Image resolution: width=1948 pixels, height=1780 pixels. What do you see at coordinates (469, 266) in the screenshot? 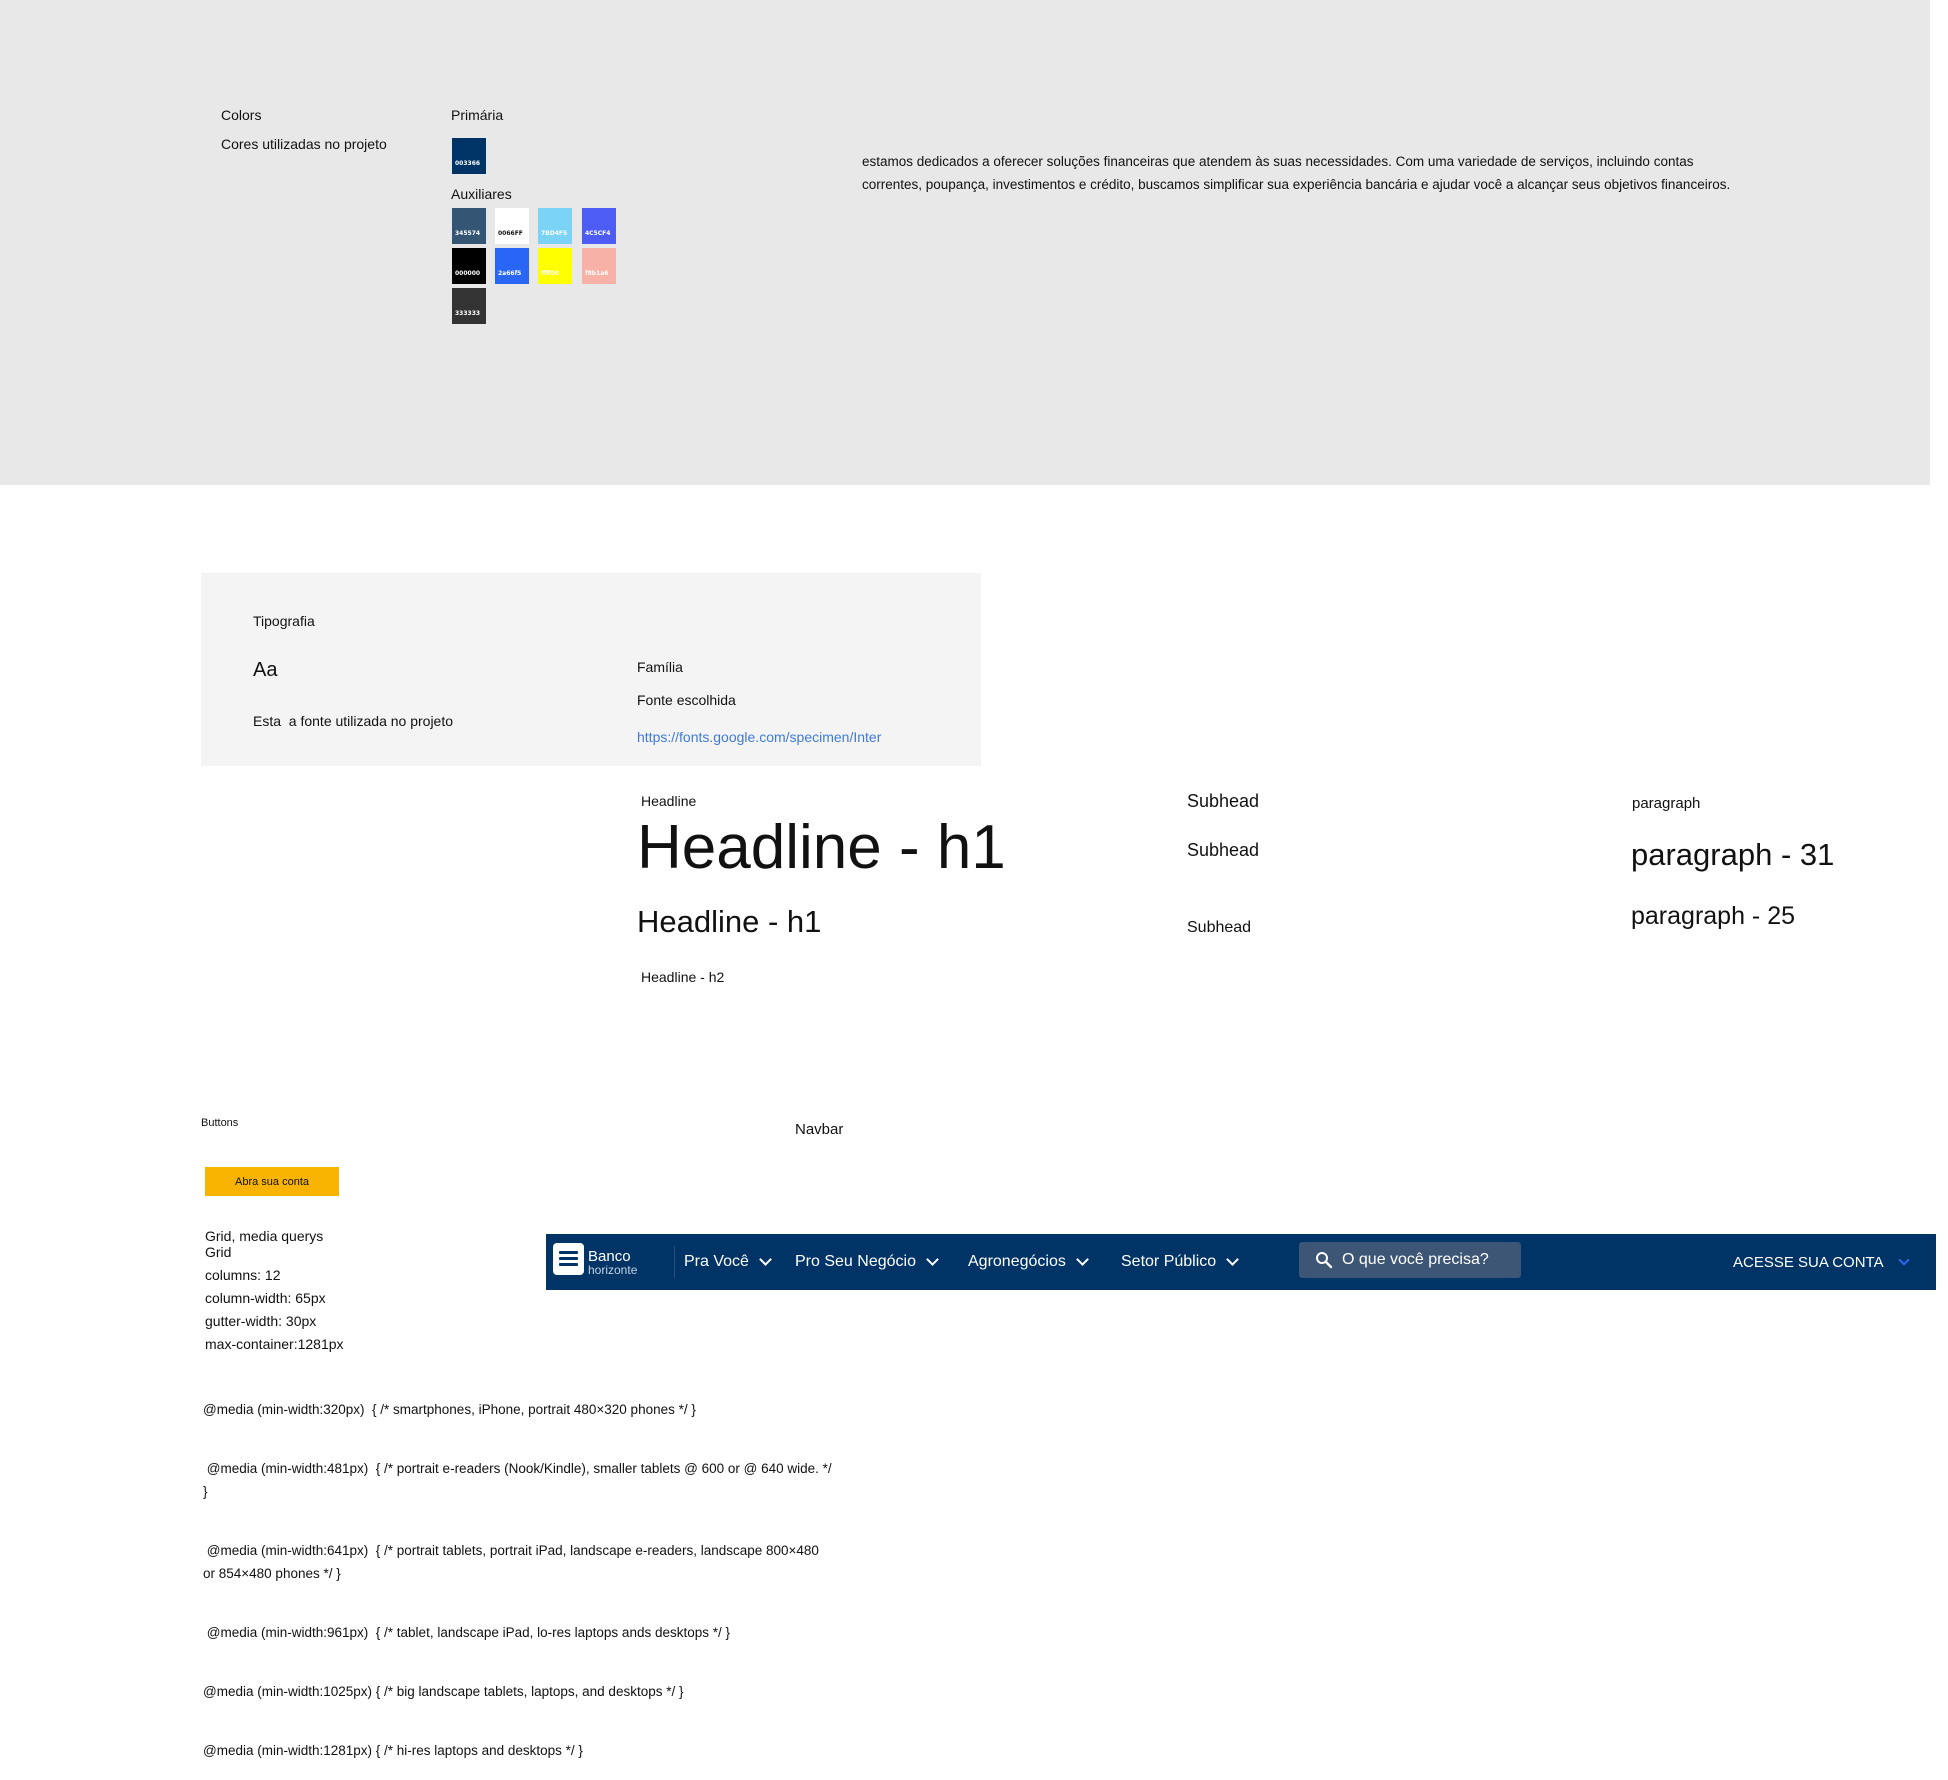
I see `color-swatch: 000000` at bounding box center [469, 266].